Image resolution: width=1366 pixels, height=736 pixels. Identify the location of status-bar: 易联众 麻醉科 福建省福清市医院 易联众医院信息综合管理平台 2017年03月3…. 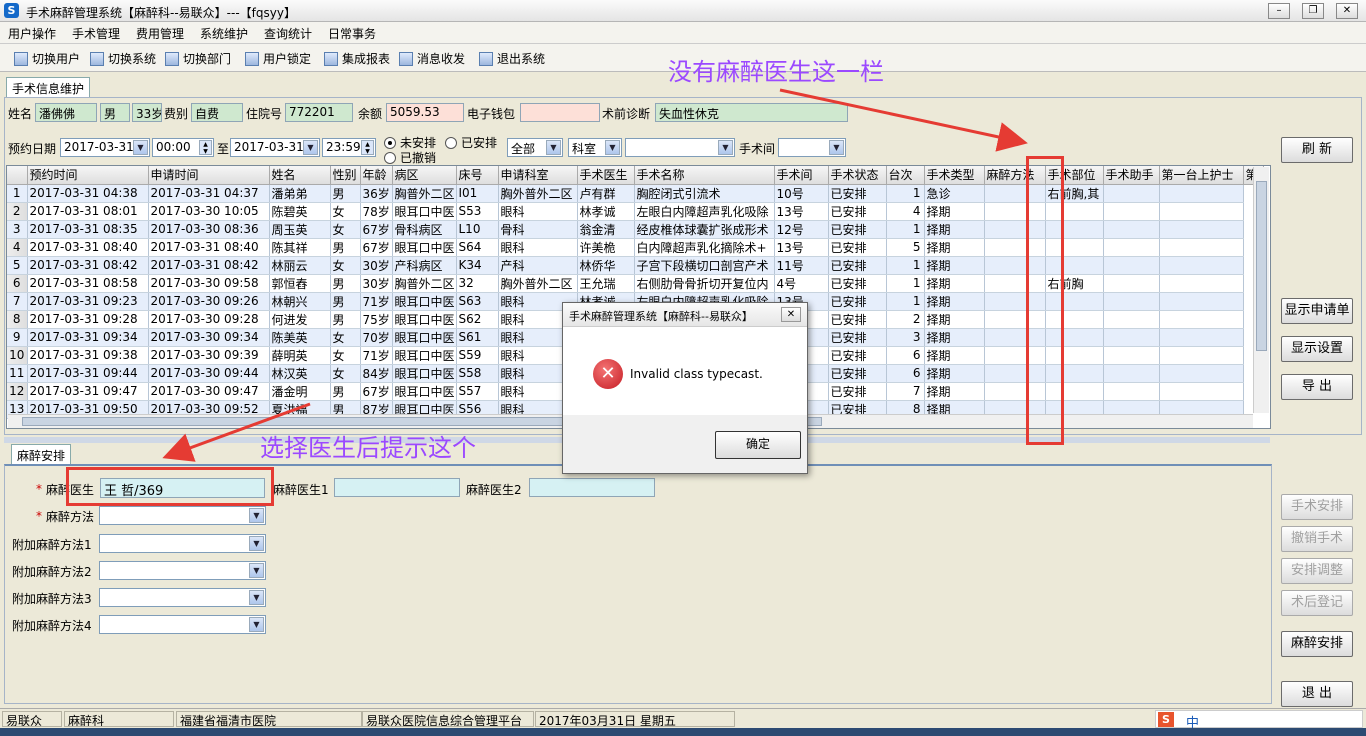
(683, 719).